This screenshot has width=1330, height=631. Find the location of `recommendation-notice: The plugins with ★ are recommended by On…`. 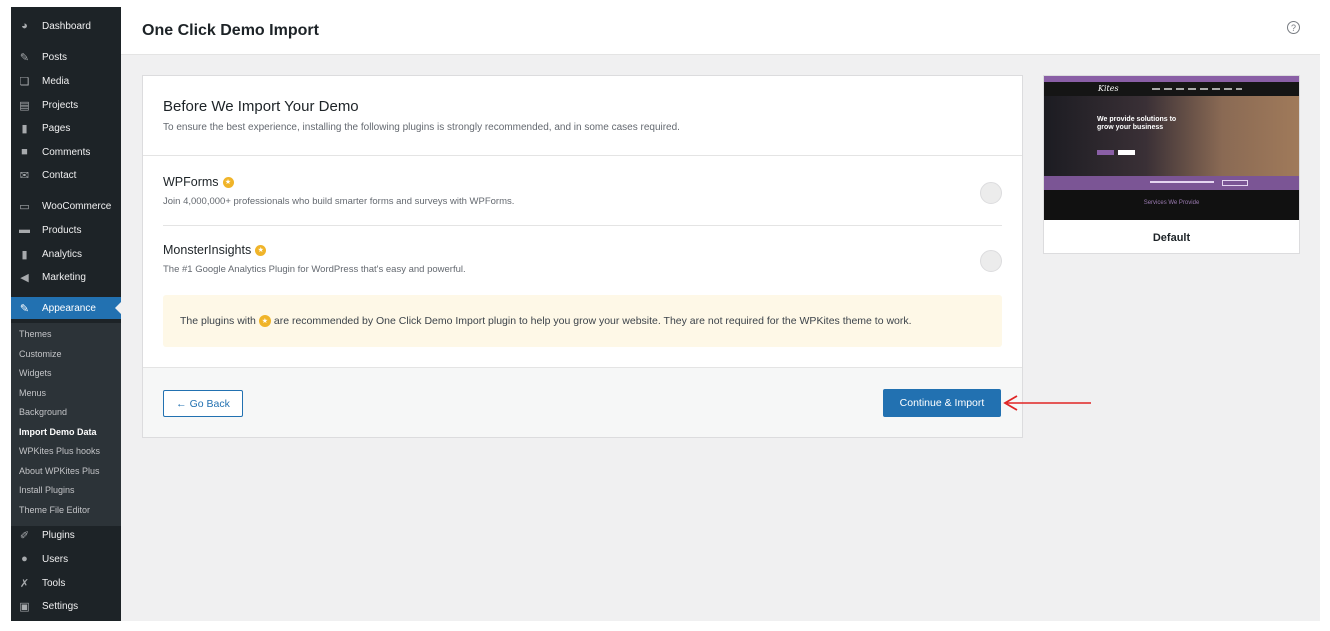

recommendation-notice: The plugins with ★ are recommended by On… is located at coordinates (582, 321).